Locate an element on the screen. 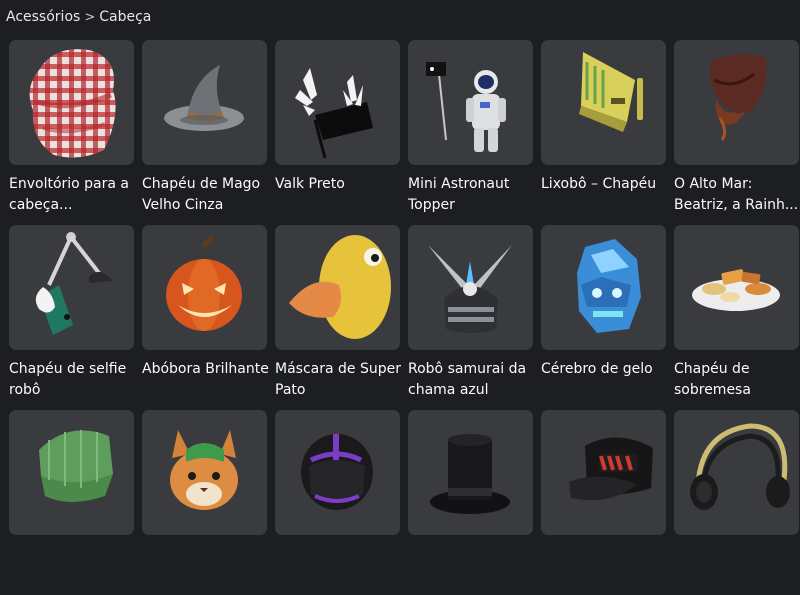 Image resolution: width=800 pixels, height=595 pixels. item-name: Cérebro de gelo is located at coordinates (605, 369).